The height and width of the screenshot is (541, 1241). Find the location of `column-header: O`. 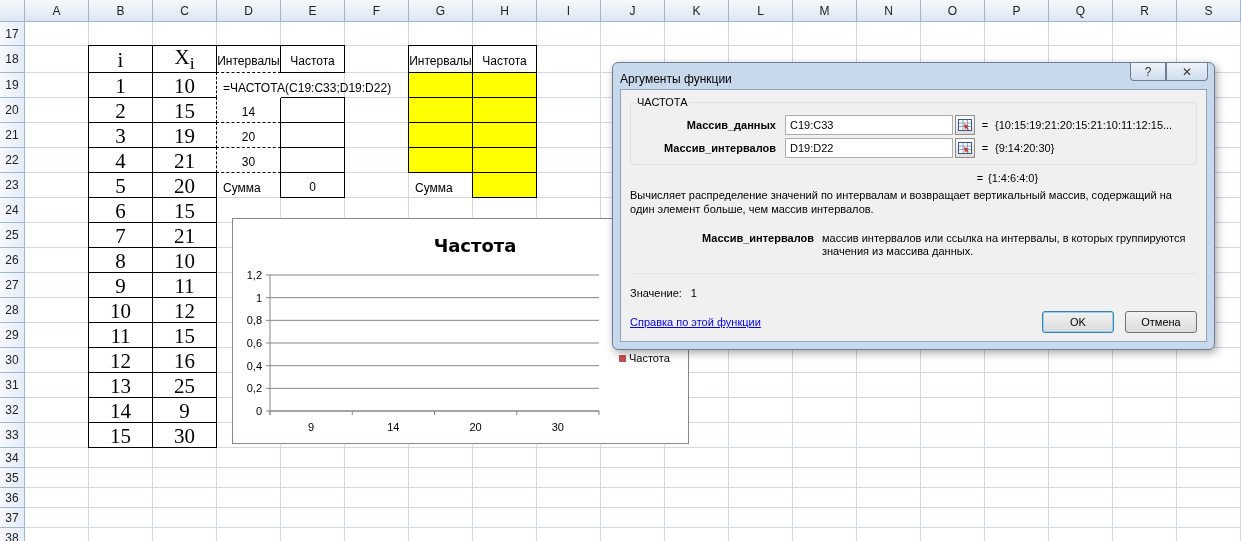

column-header: O is located at coordinates (953, 11).